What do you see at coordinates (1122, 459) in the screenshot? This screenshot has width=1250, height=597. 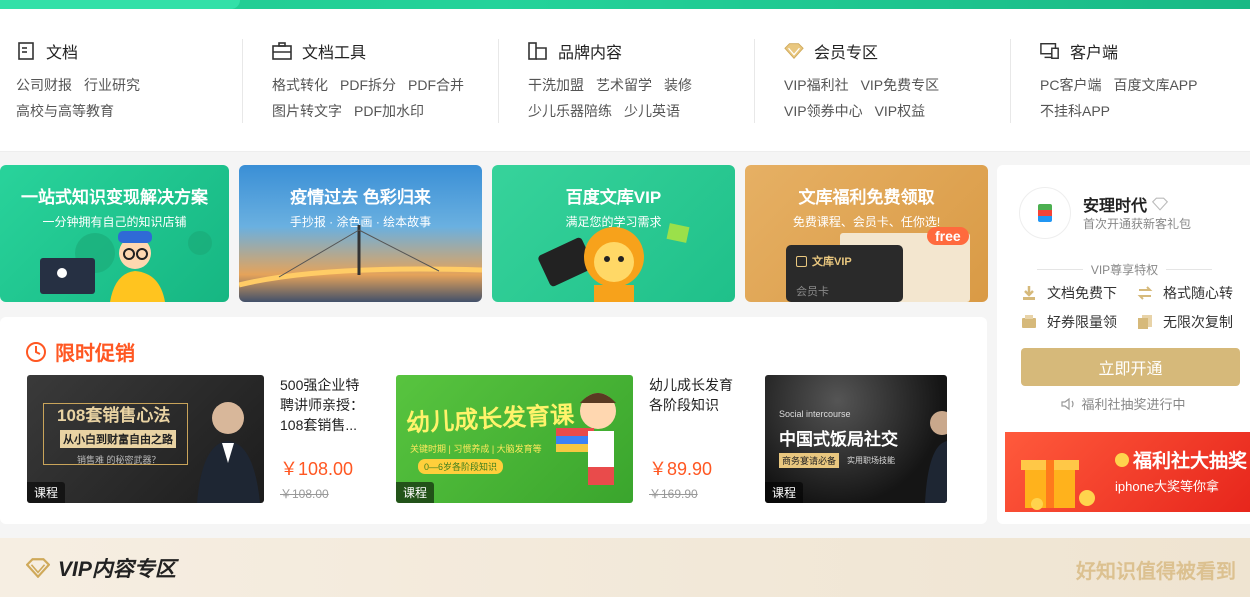 I see `coin-icon` at bounding box center [1122, 459].